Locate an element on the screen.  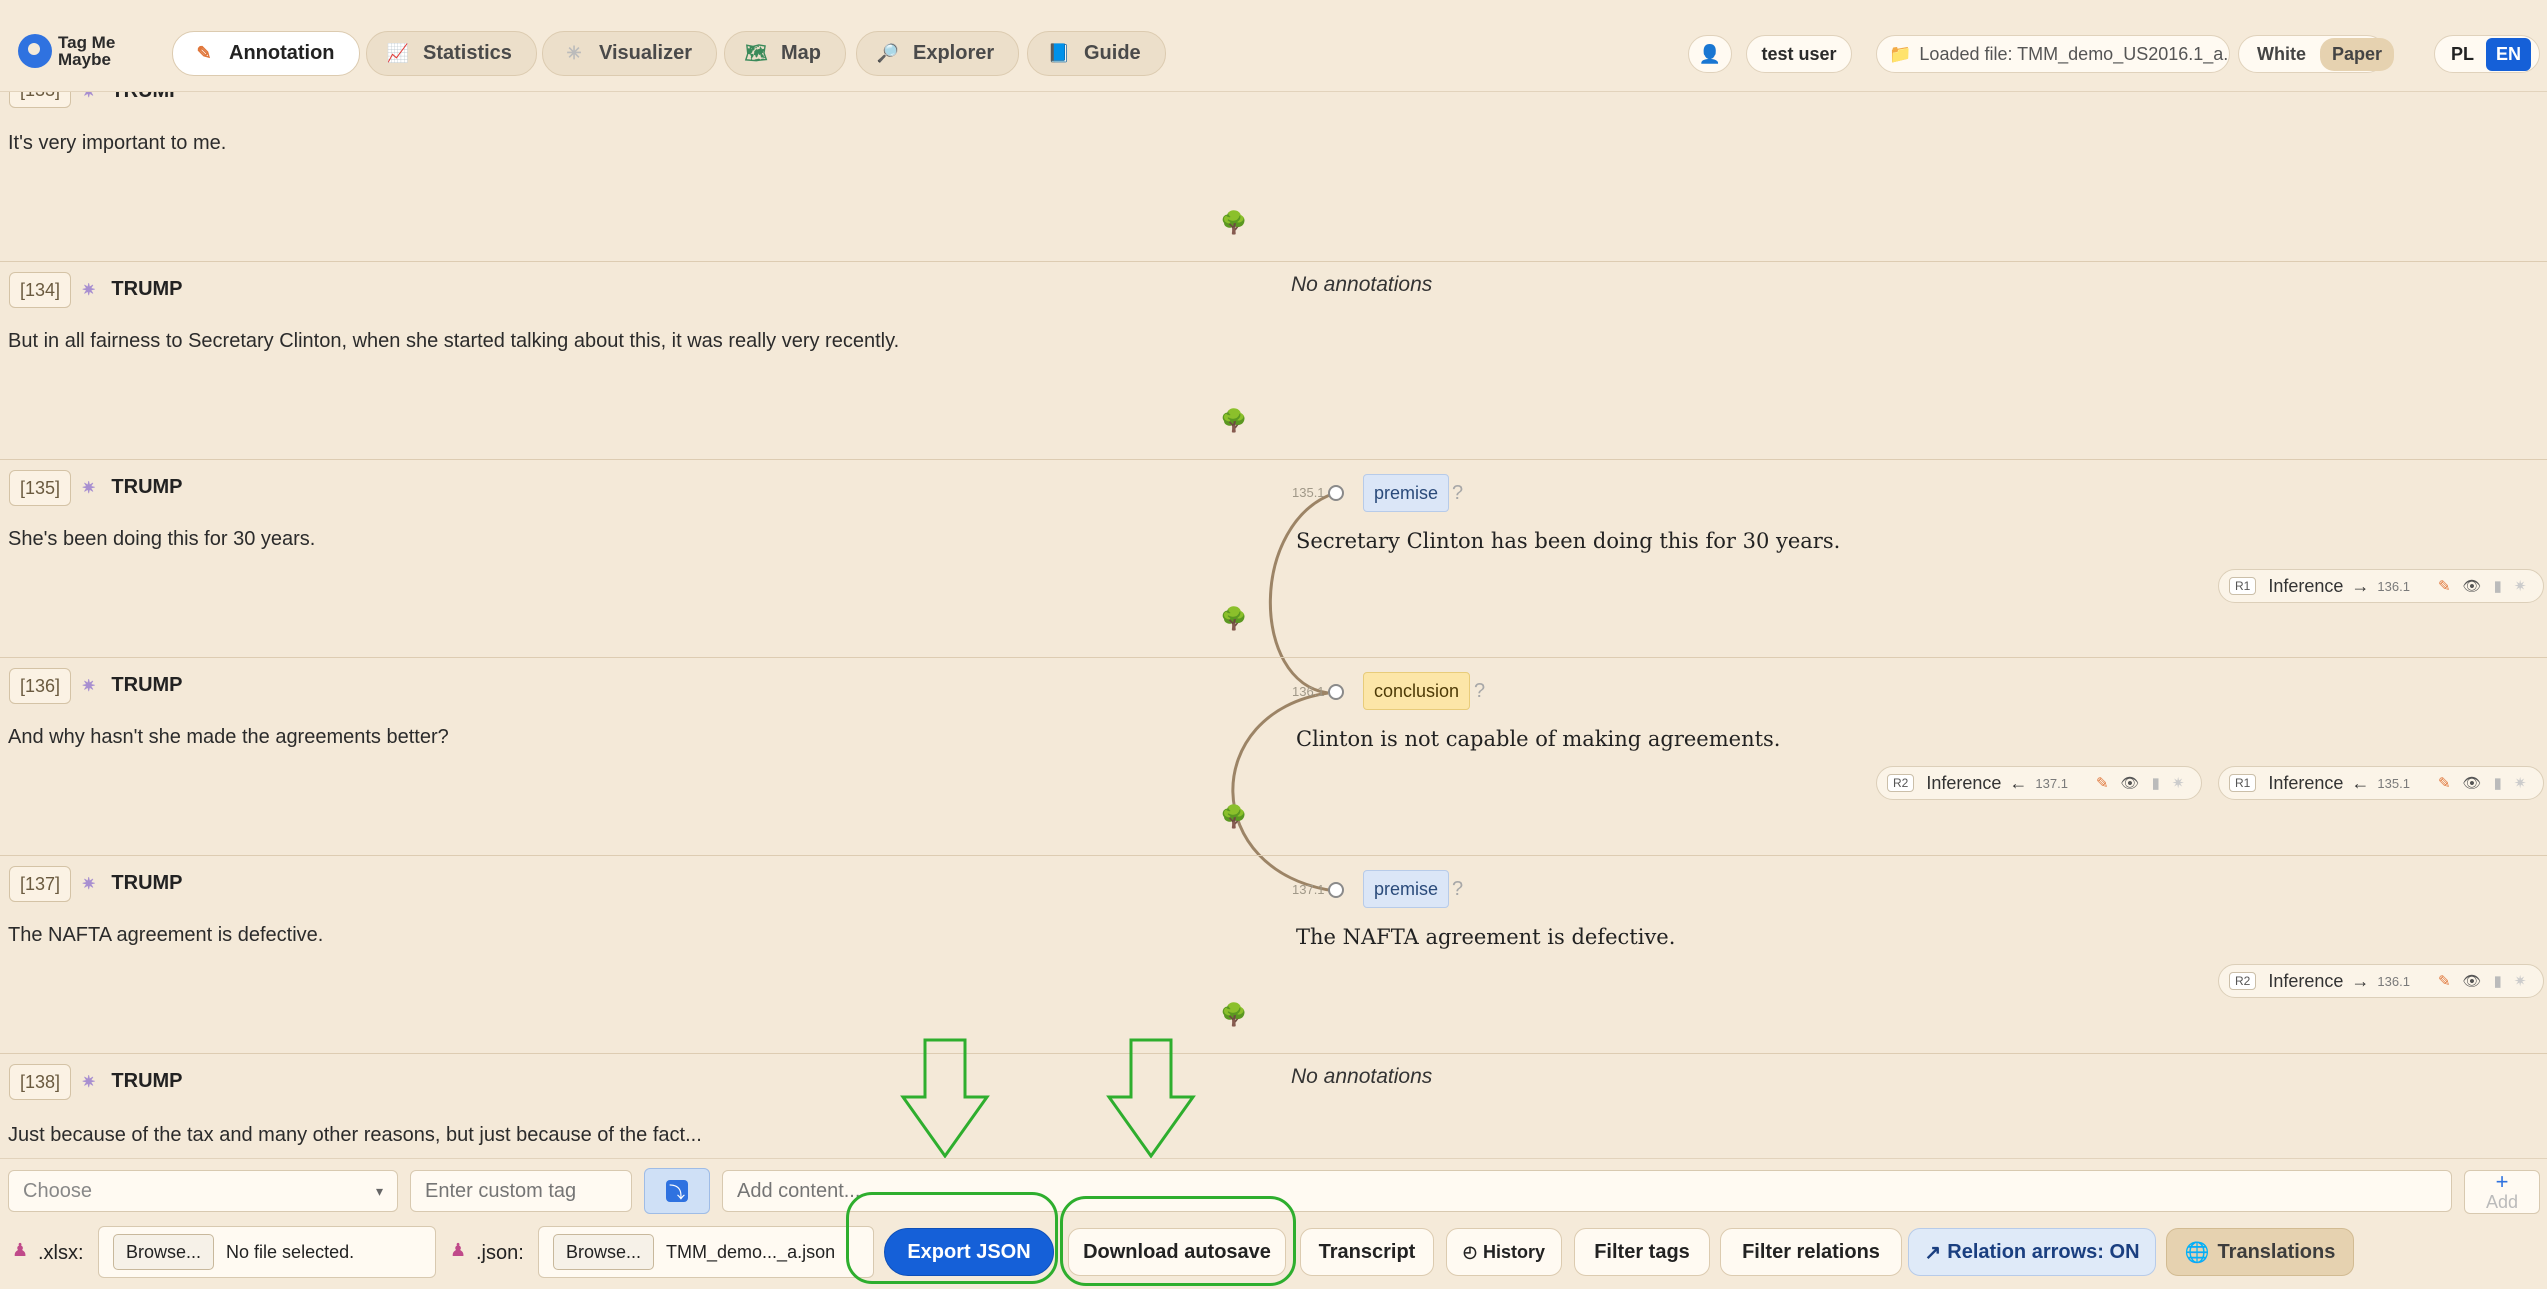
json-label: .json: is located at coordinates (500, 1253).